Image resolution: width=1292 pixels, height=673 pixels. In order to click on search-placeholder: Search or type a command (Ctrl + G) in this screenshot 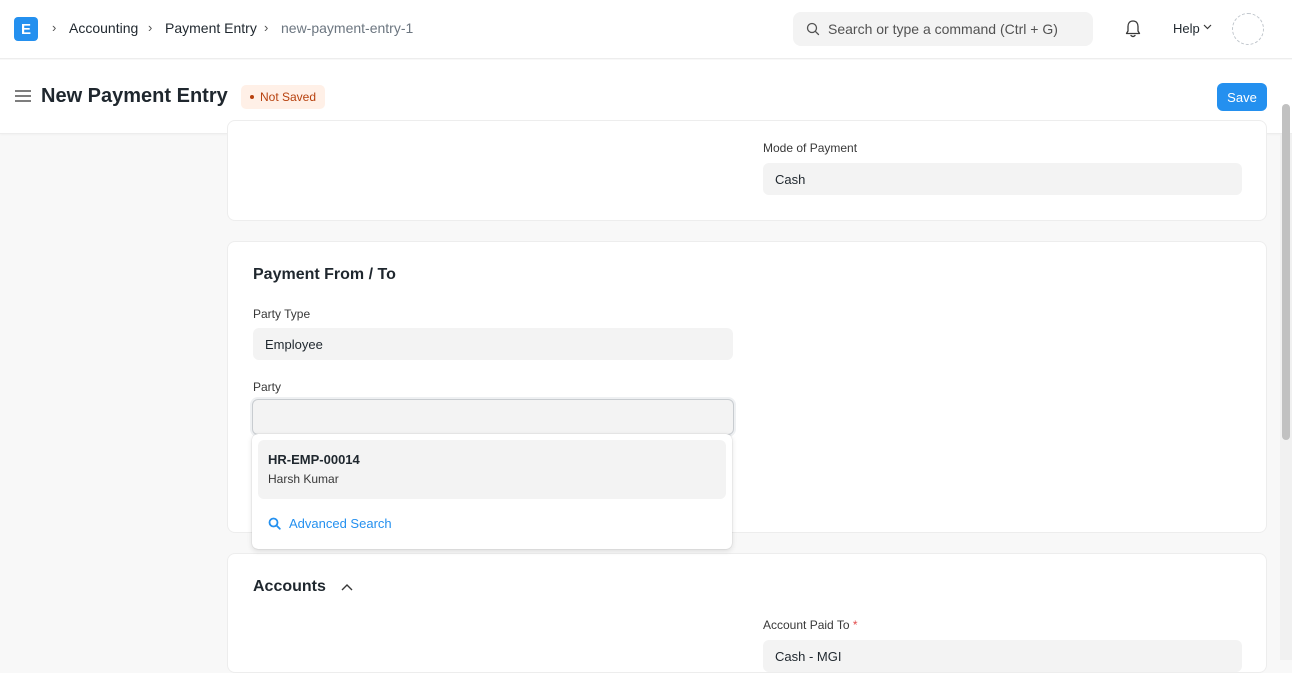, I will do `click(943, 29)`.